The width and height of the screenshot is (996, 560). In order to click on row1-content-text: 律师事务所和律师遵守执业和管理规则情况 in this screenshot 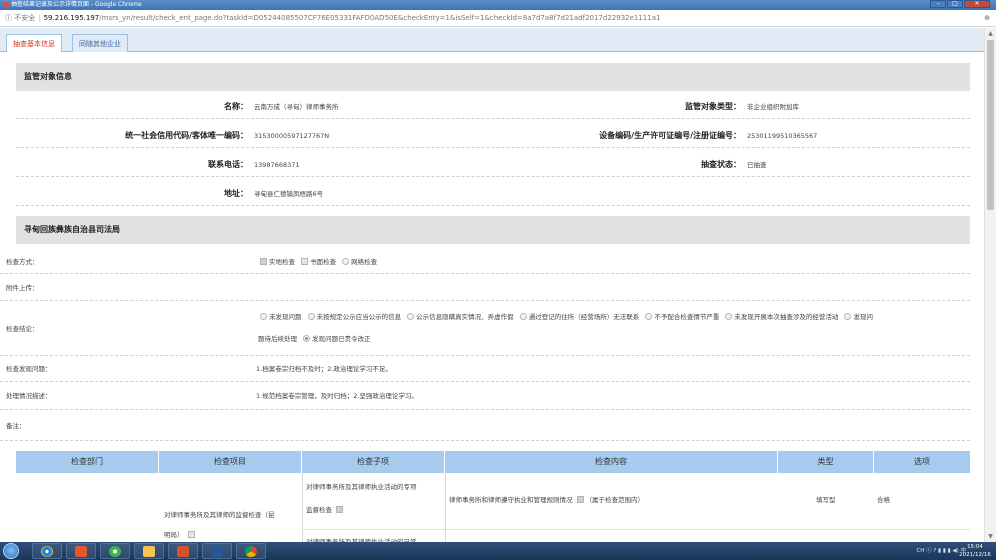, I will do `click(511, 500)`.